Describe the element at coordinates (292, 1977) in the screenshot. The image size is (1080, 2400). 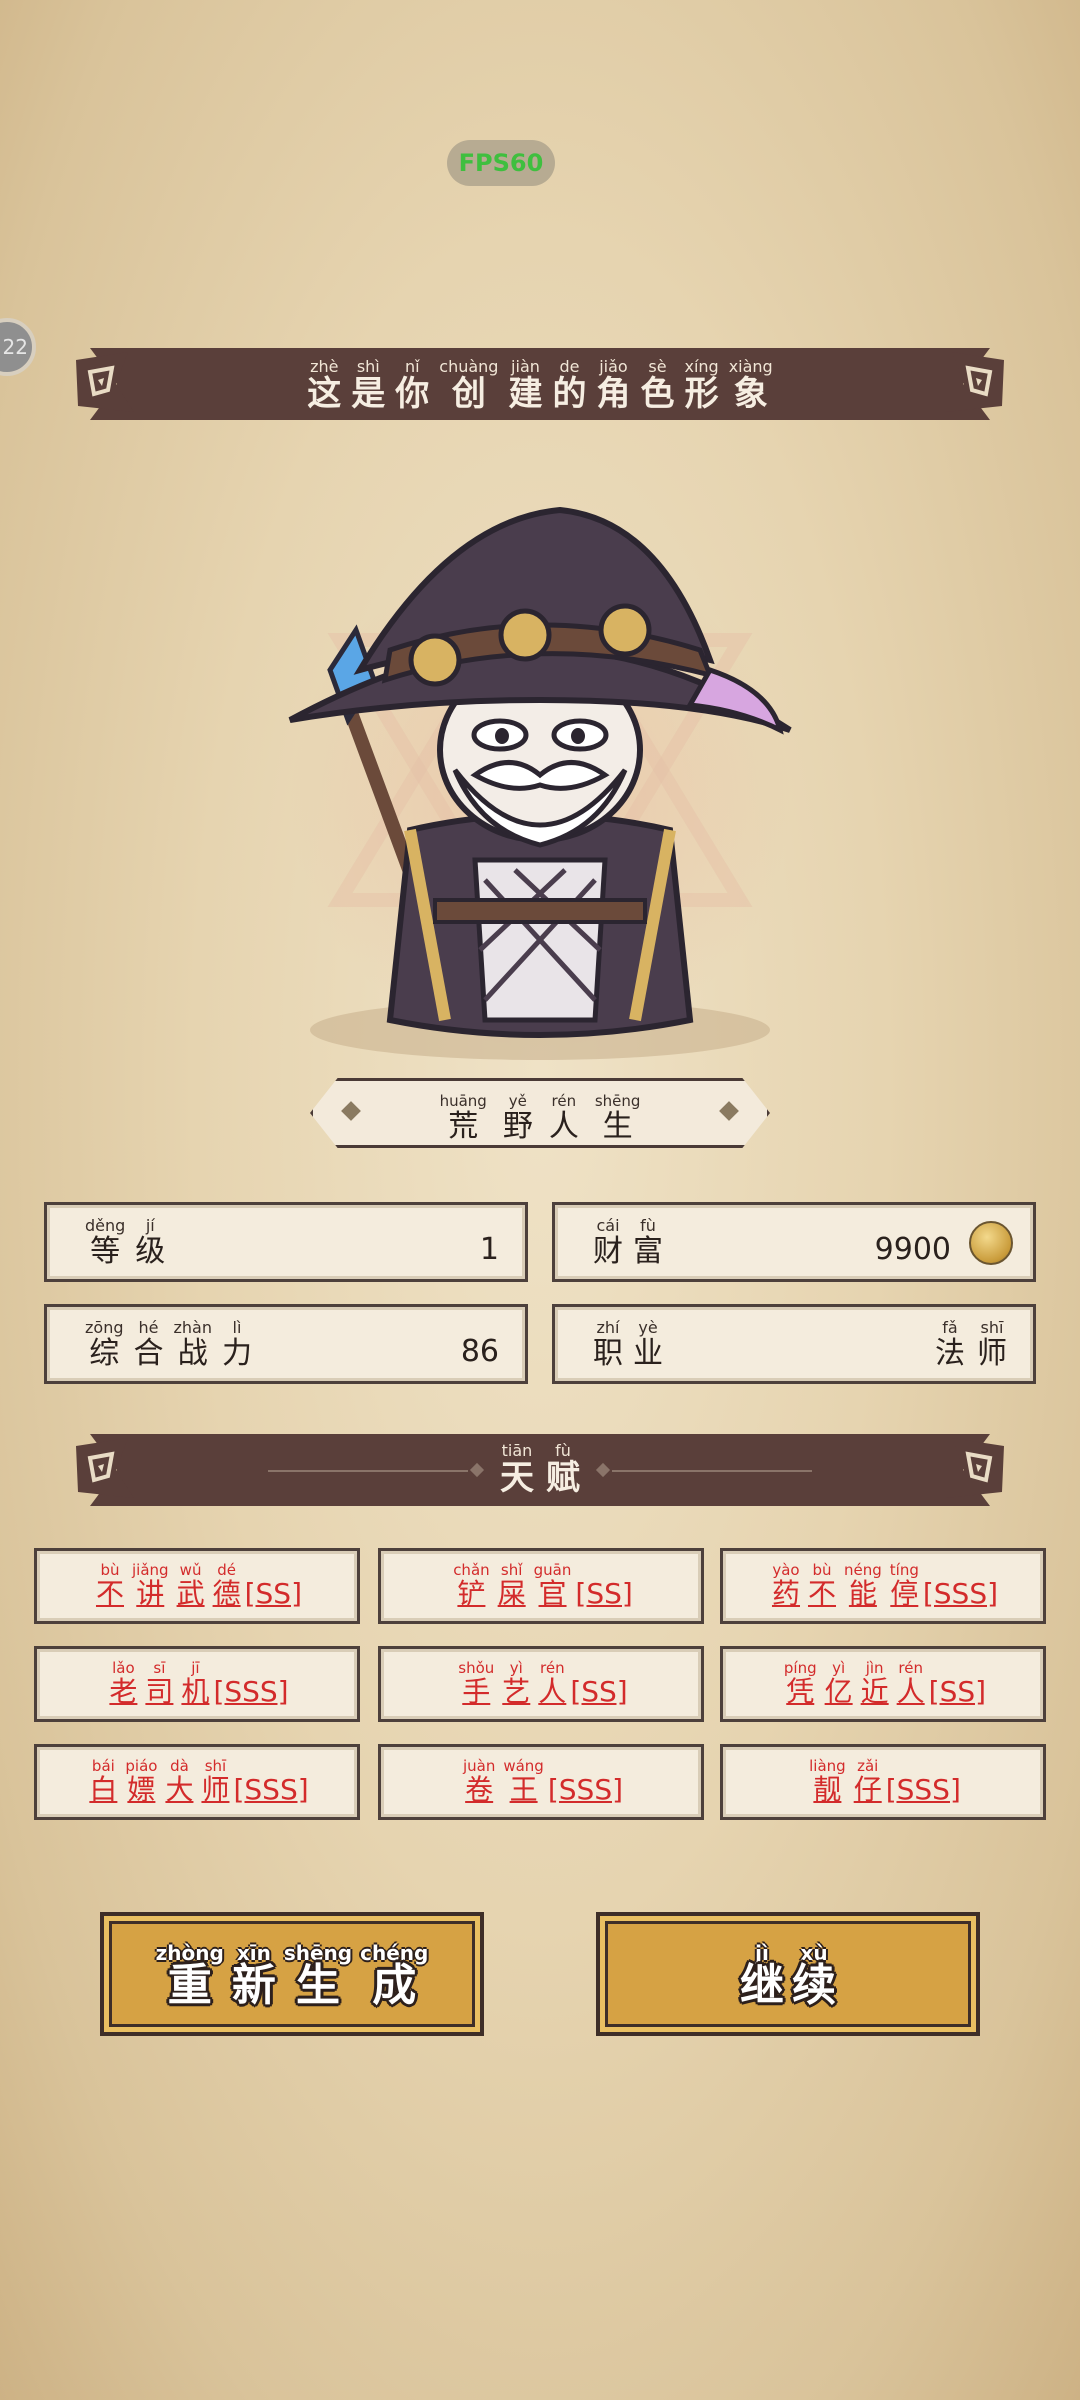
I see `regenerate-label: zhòng 重 xīn 新 shēng 生 chéng 成` at that location.